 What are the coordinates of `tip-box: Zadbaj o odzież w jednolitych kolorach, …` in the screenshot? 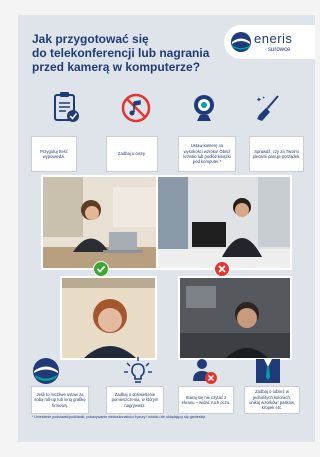 It's located at (272, 400).